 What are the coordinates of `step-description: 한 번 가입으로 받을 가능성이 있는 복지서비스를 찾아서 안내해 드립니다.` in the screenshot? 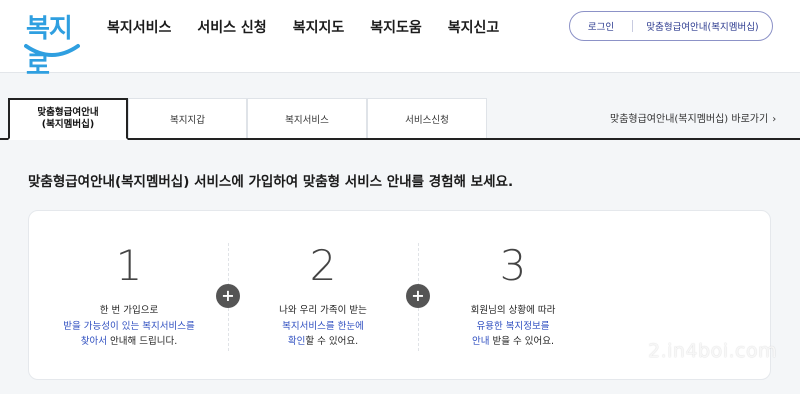 It's located at (129, 326).